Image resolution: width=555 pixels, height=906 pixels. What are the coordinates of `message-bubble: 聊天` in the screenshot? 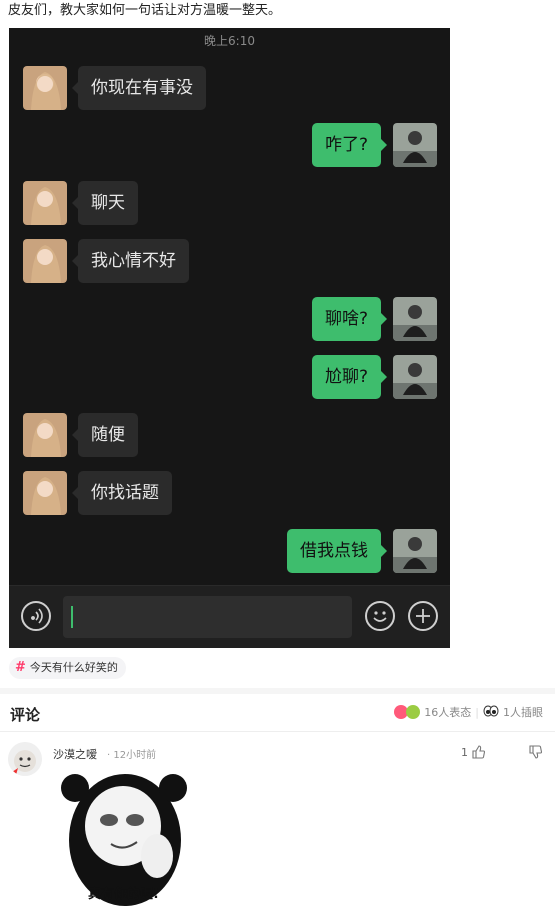 It's located at (105, 203).